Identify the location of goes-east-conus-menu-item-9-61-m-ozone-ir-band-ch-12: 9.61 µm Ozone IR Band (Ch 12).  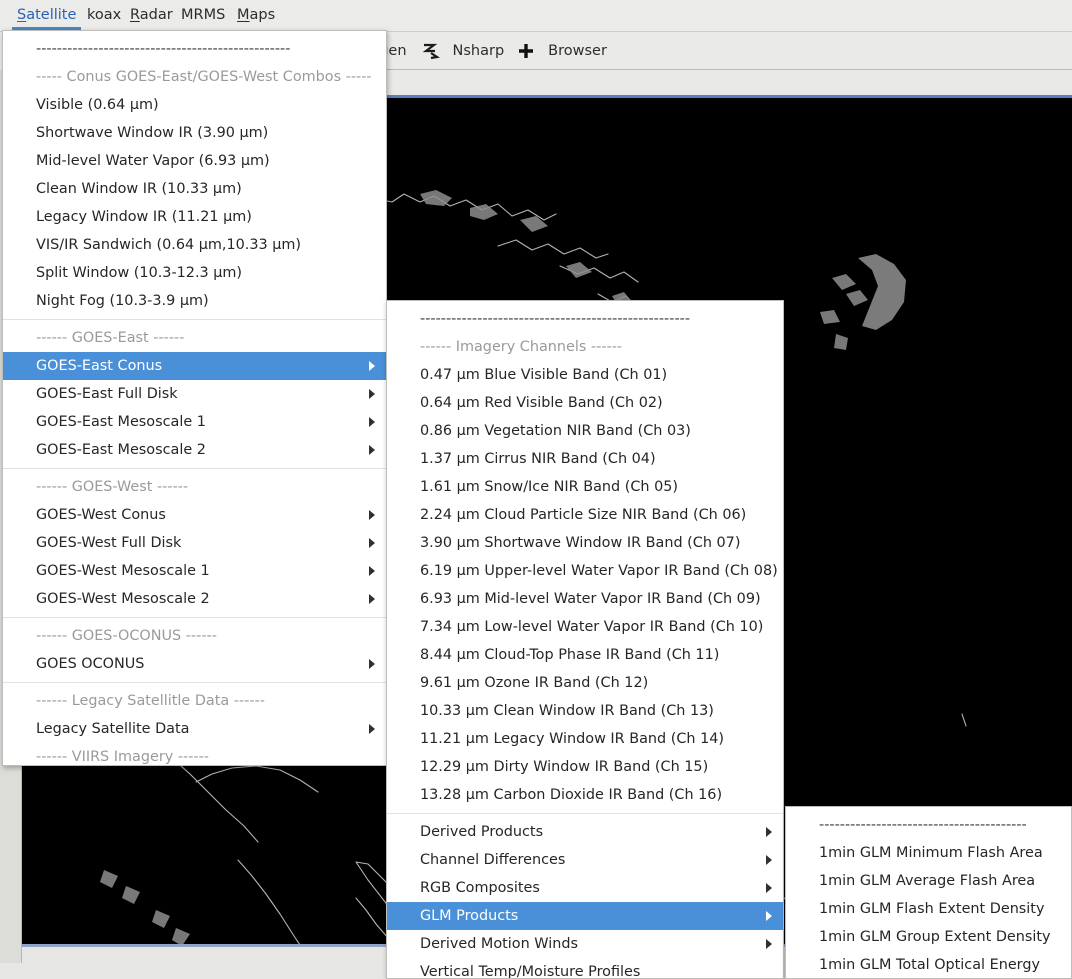
(585, 683).